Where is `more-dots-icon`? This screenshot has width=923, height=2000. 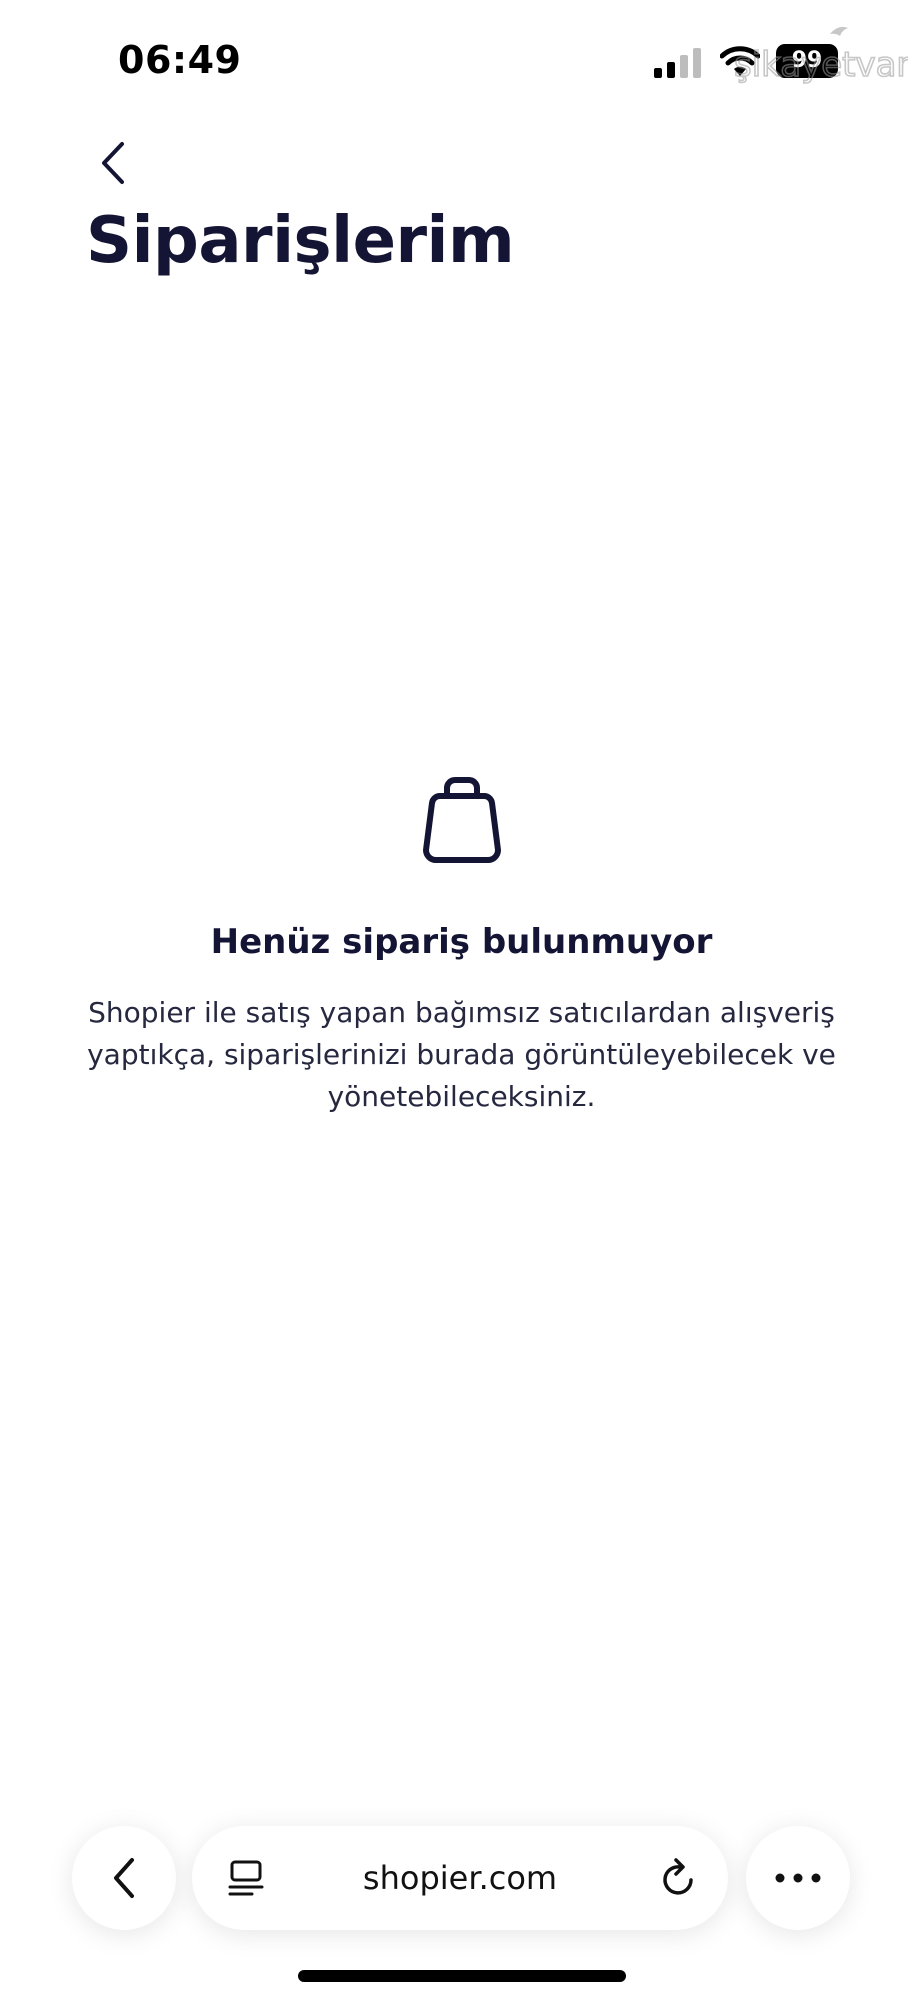 more-dots-icon is located at coordinates (798, 1878).